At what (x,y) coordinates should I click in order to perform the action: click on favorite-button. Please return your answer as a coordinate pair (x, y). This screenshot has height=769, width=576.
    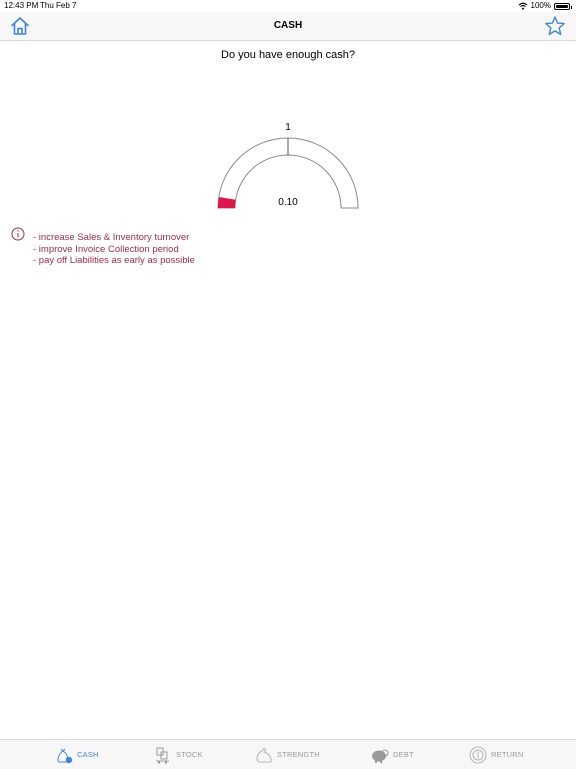
    Looking at the image, I should click on (555, 26).